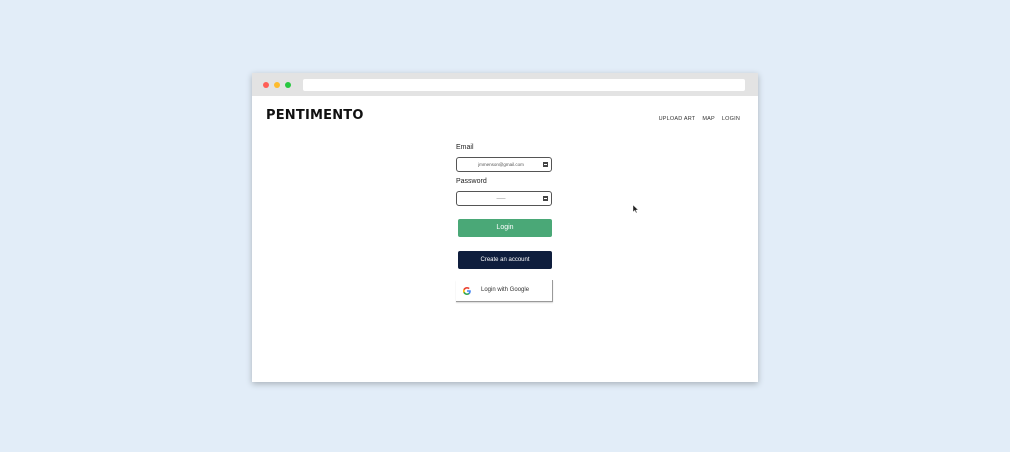 This screenshot has width=1010, height=452. What do you see at coordinates (471, 181) in the screenshot?
I see `password-label: Password` at bounding box center [471, 181].